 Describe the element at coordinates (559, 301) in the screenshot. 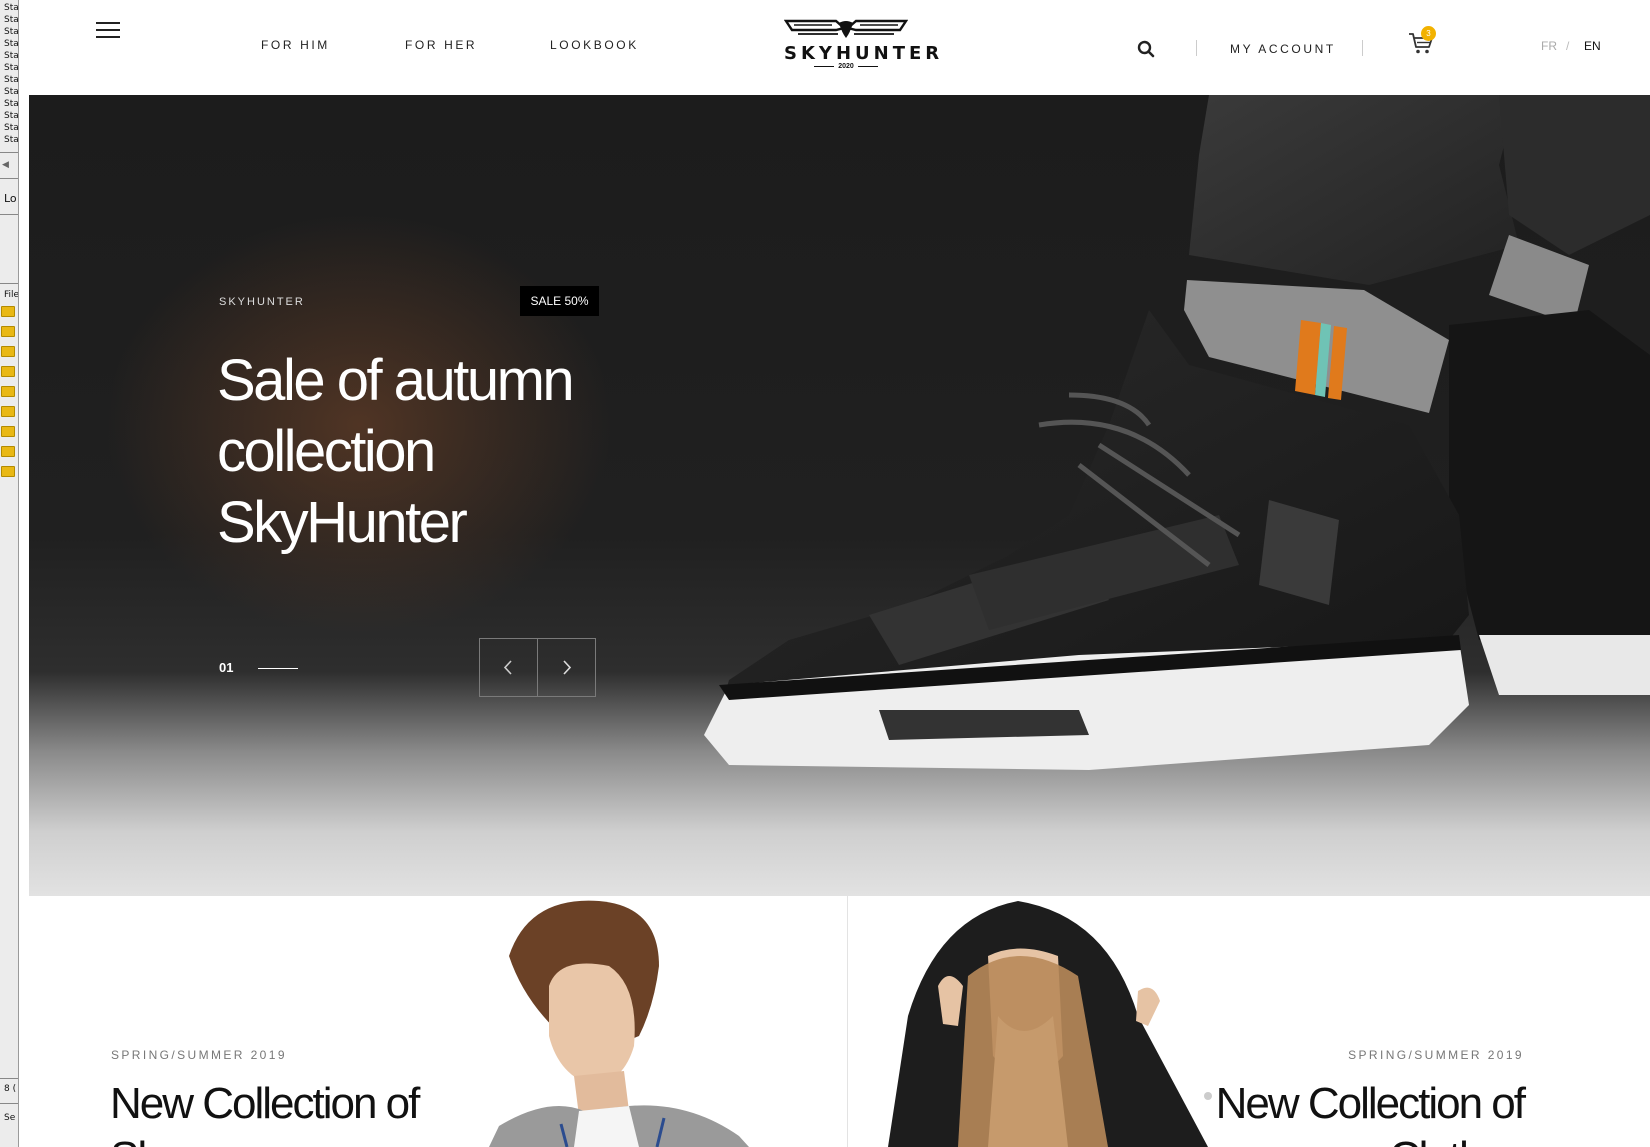

I see `sale-badge: SALE 50%` at that location.